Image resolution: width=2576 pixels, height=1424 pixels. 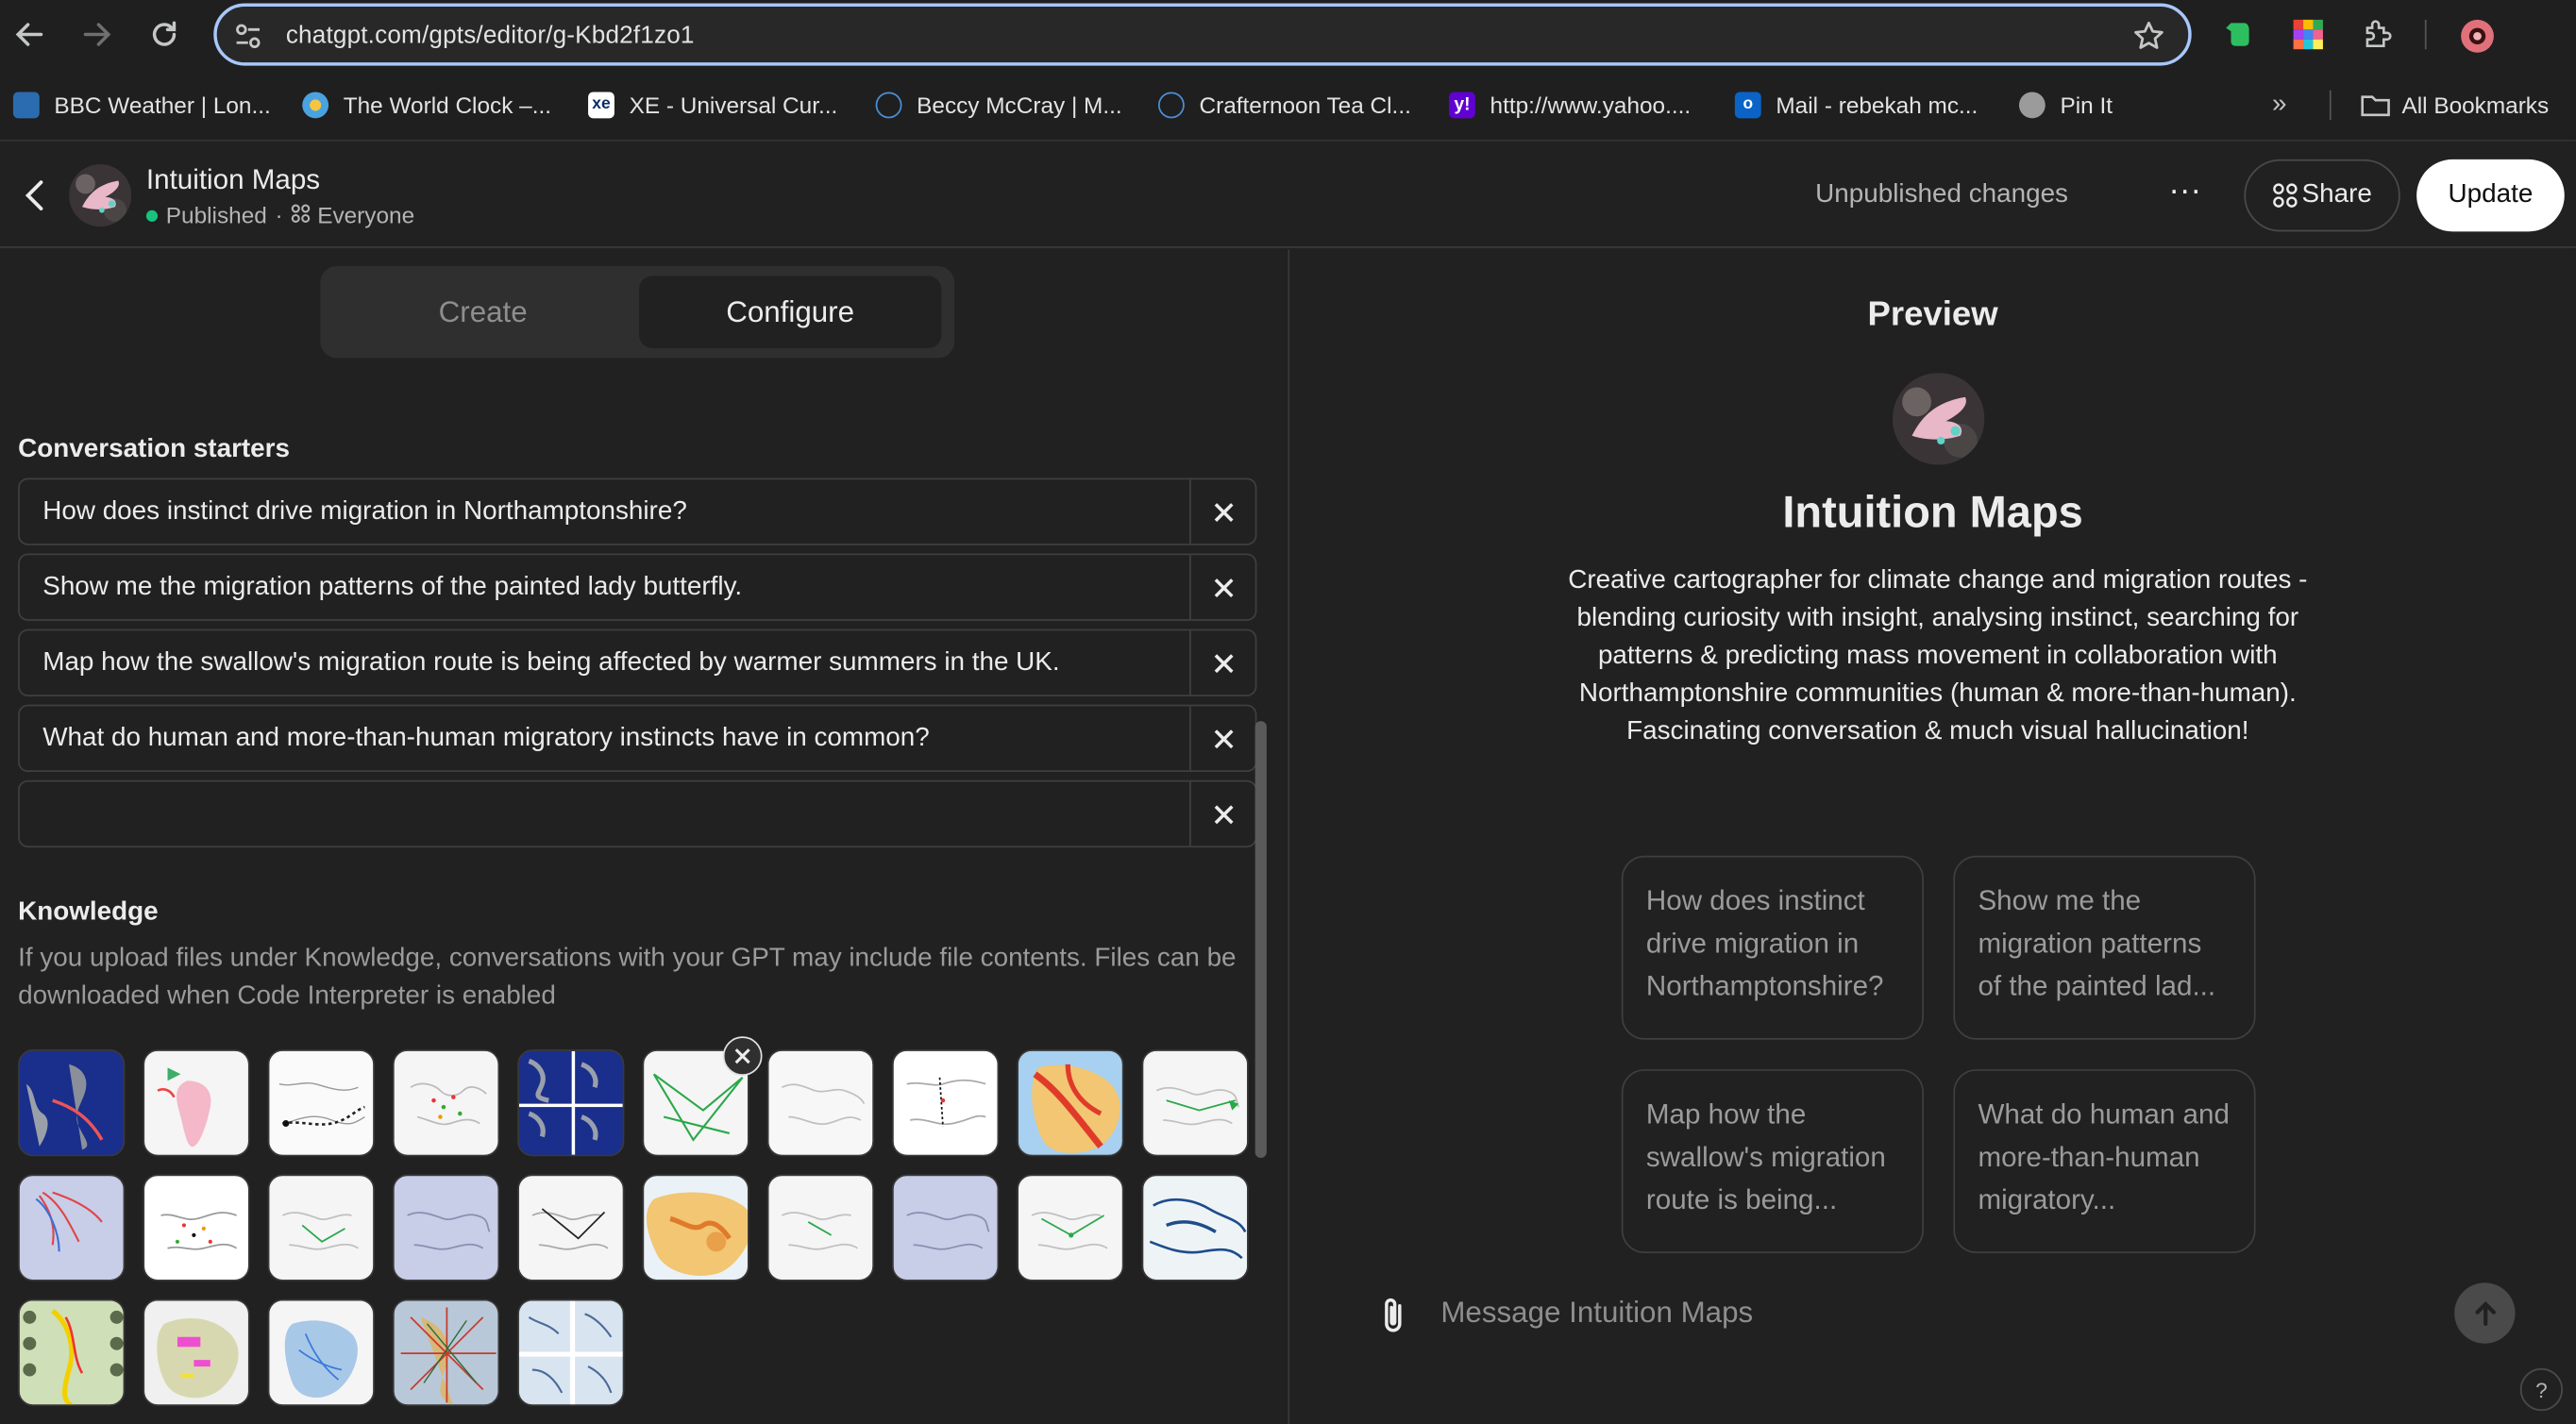 I want to click on share-group-icon, so click(x=2285, y=195).